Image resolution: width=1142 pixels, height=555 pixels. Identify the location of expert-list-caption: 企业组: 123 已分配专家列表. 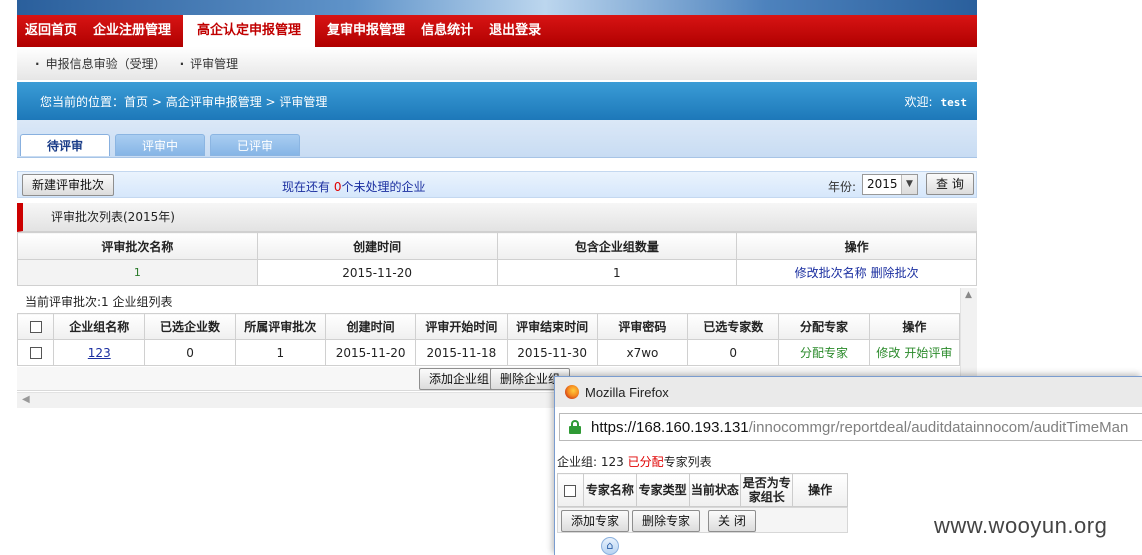
(634, 461).